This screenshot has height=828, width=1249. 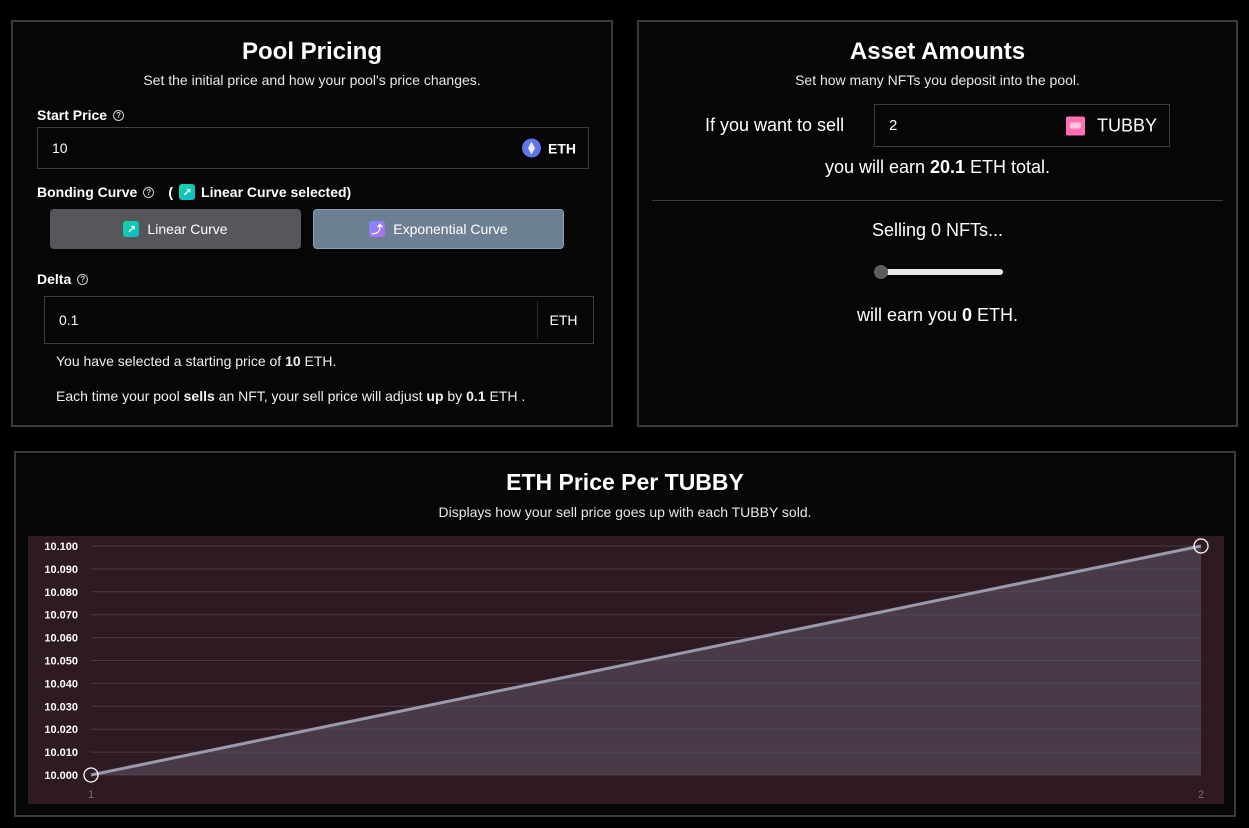 I want to click on start-price-input, so click(x=313, y=148).